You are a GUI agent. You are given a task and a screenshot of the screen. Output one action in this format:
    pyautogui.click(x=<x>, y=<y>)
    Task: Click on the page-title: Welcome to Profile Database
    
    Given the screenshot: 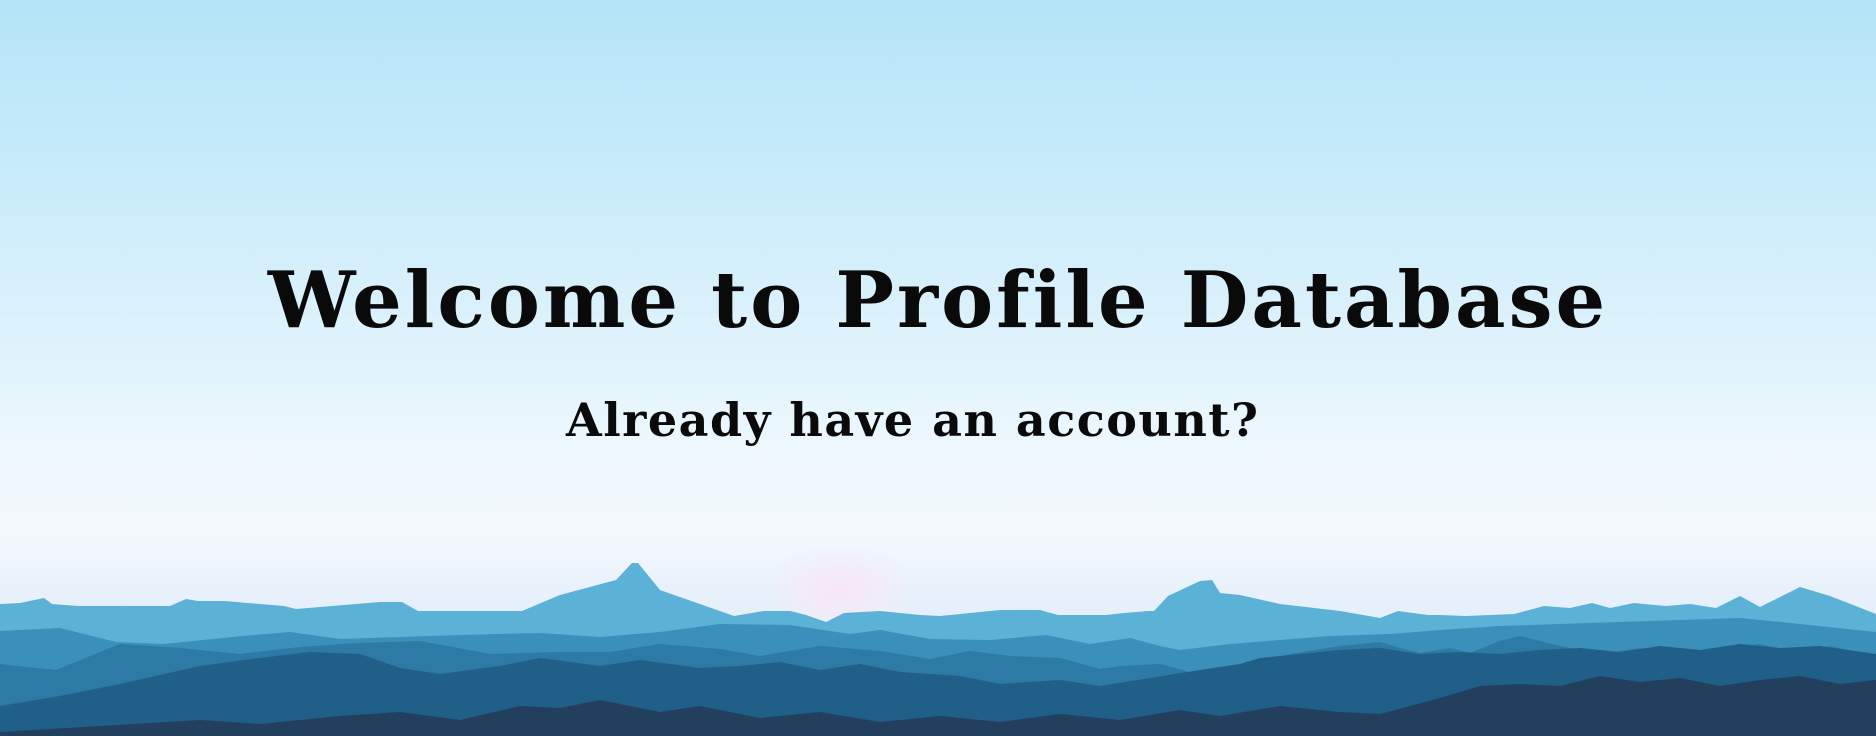 What is the action you would take?
    pyautogui.click(x=938, y=300)
    